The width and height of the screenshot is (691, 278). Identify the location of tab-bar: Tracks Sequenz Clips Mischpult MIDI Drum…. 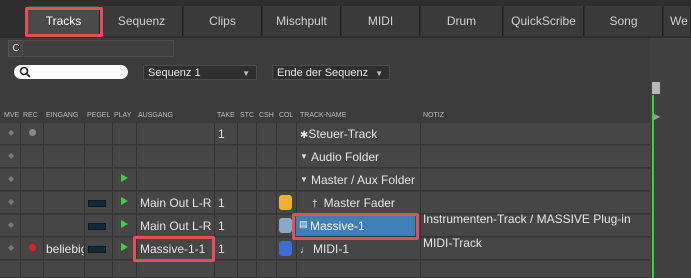
(345, 19).